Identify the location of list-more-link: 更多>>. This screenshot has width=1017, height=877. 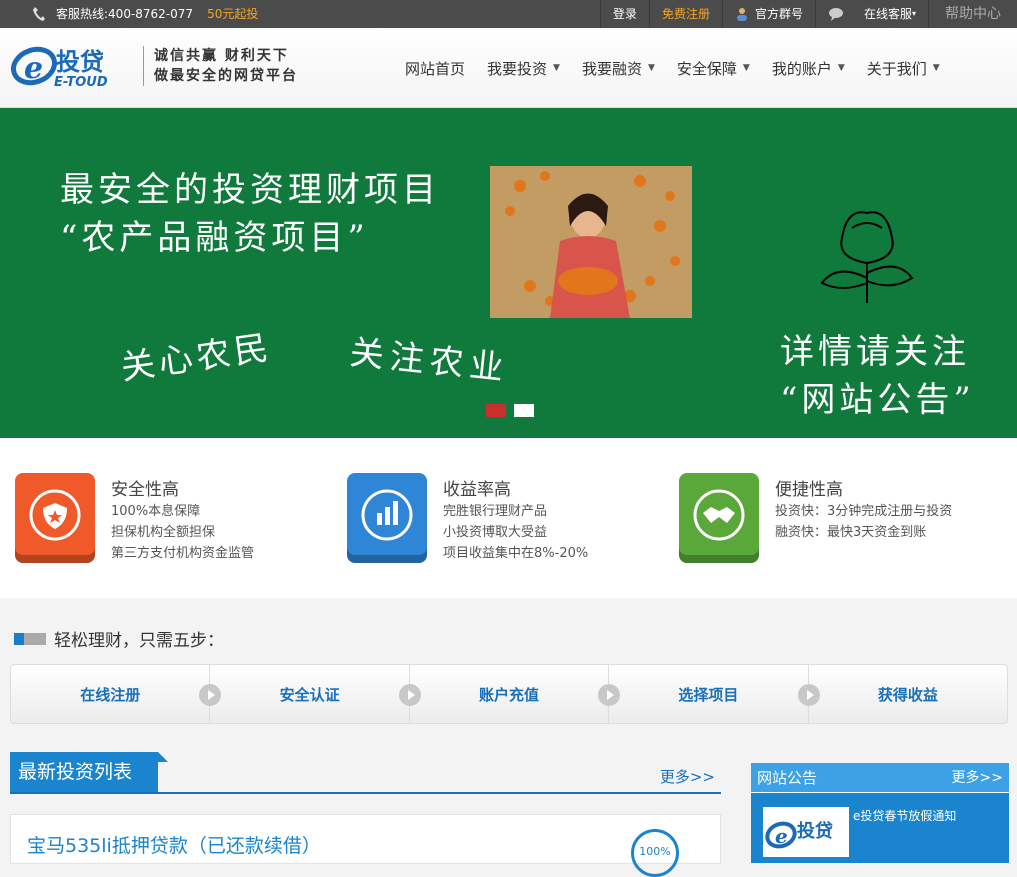
(687, 776).